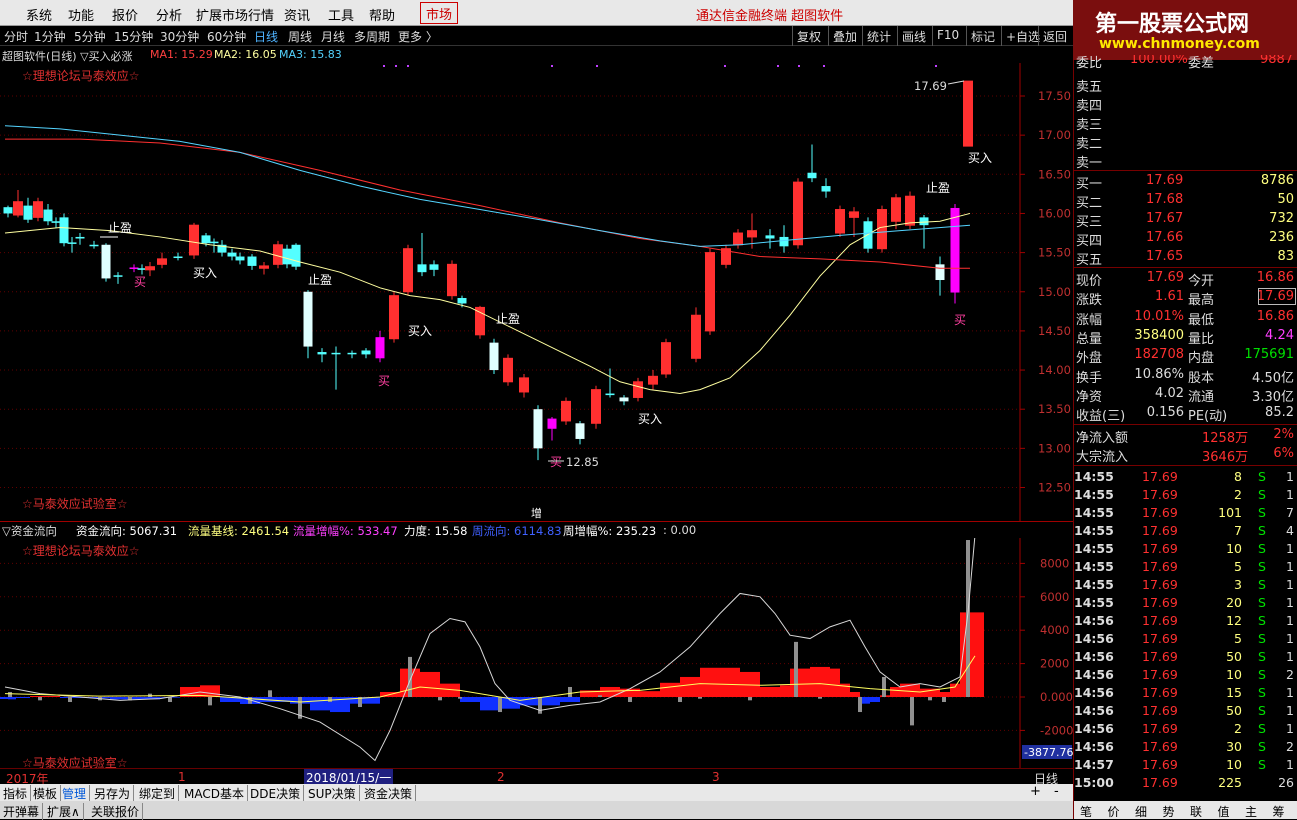  What do you see at coordinates (158, 793) in the screenshot?
I see `tab-bind: 绑定到` at bounding box center [158, 793].